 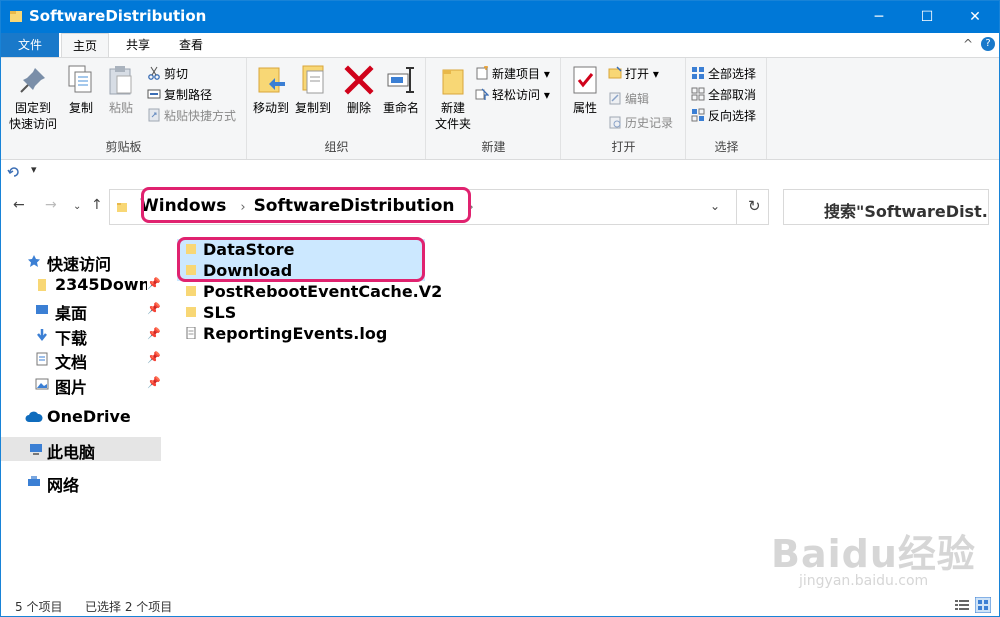 I want to click on copy-button: 复制, so click(x=81, y=90).